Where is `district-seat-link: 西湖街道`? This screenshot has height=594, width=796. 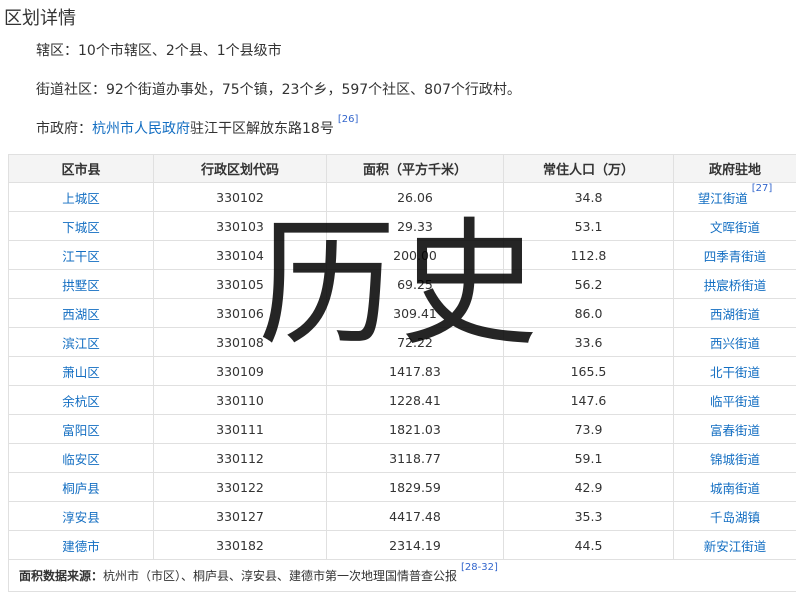
district-seat-link: 西湖街道 is located at coordinates (734, 313).